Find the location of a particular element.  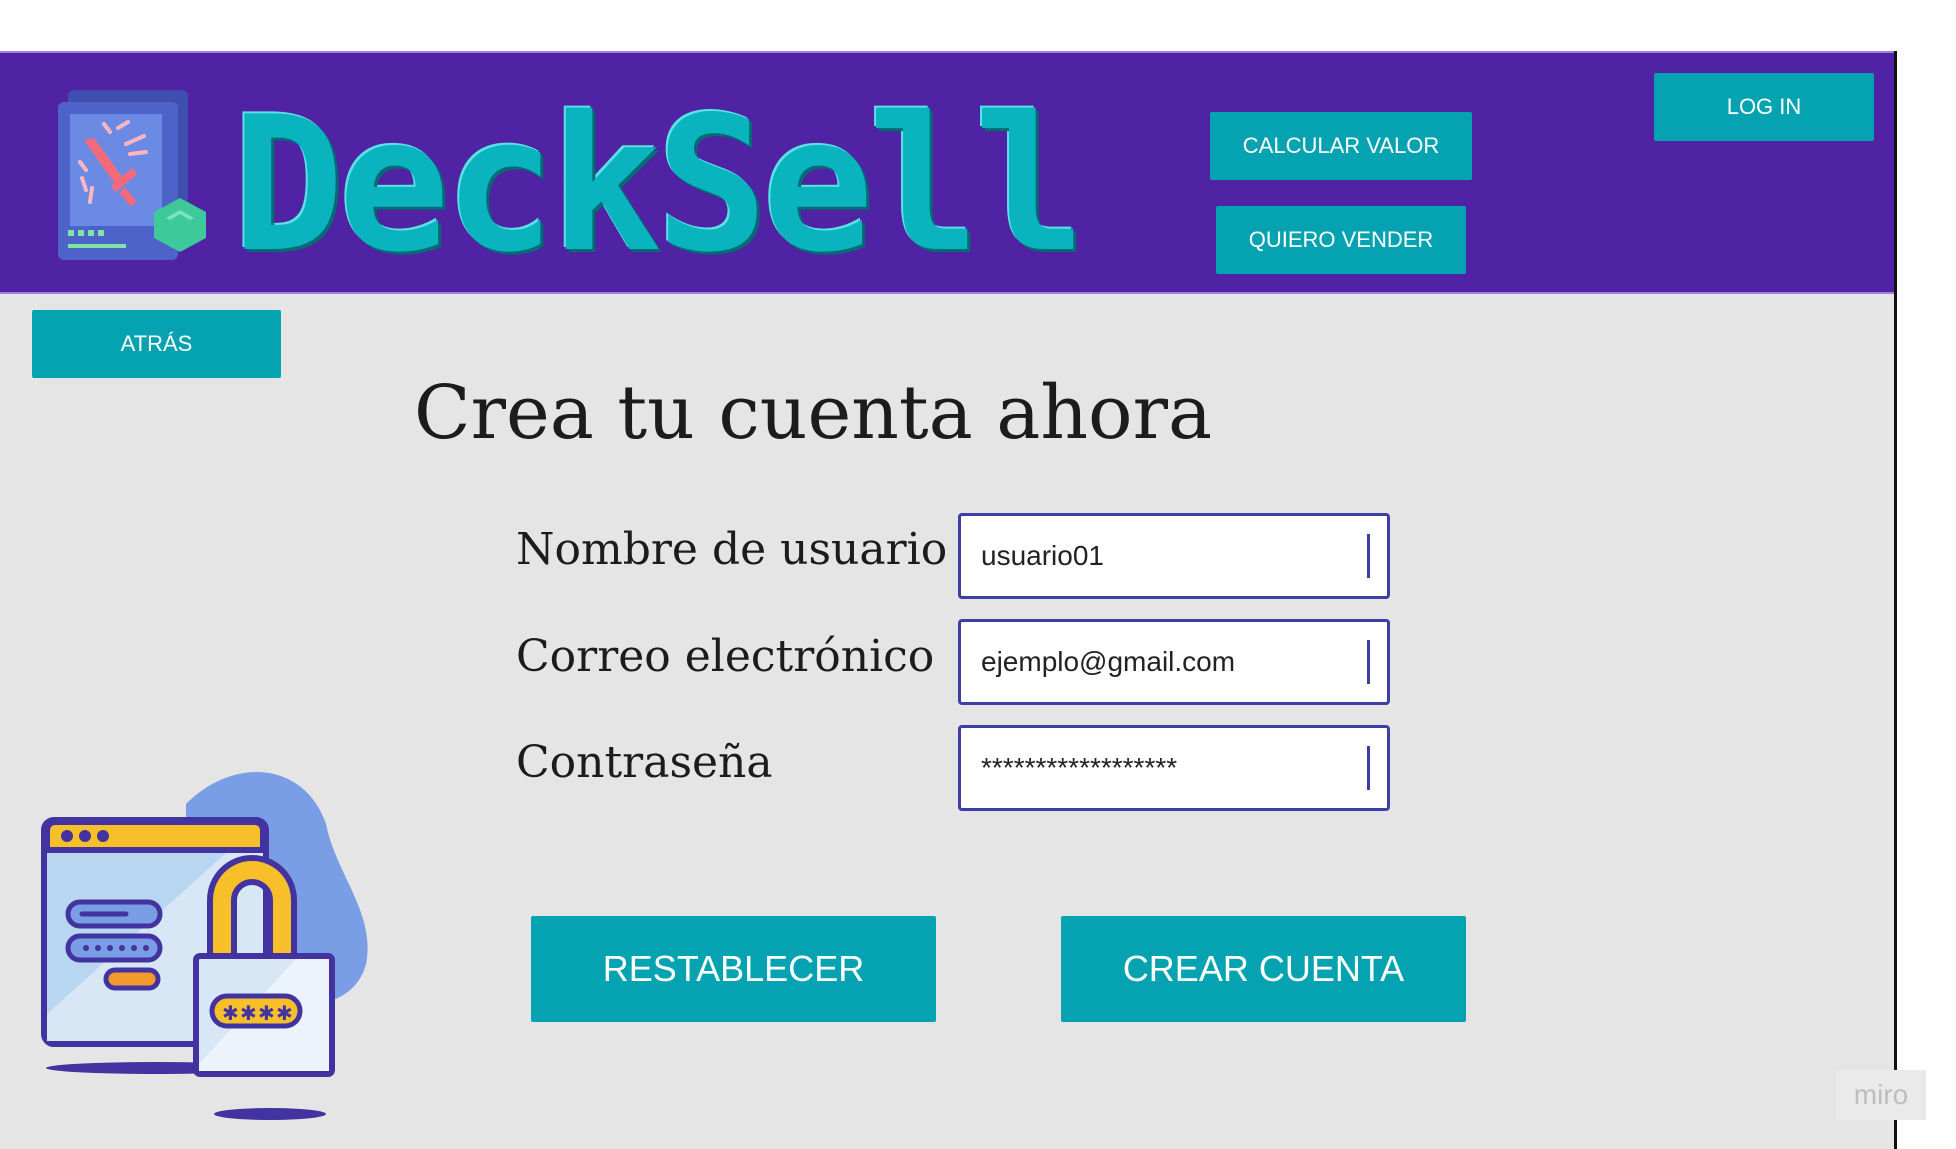

password-input is located at coordinates (1174, 768).